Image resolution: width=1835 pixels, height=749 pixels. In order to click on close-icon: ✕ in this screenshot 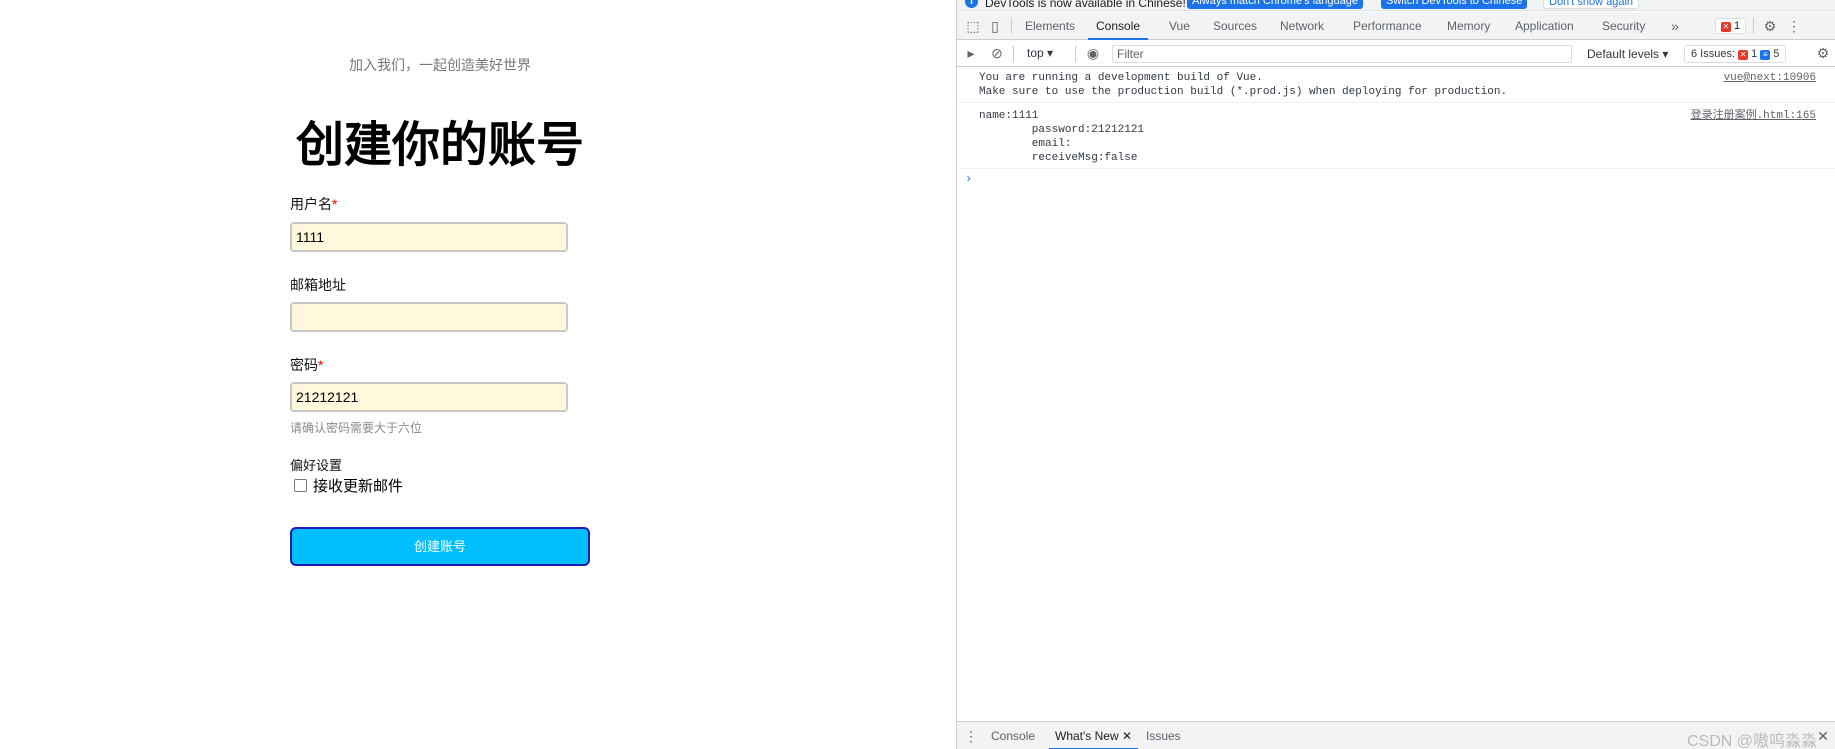, I will do `click(1127, 736)`.